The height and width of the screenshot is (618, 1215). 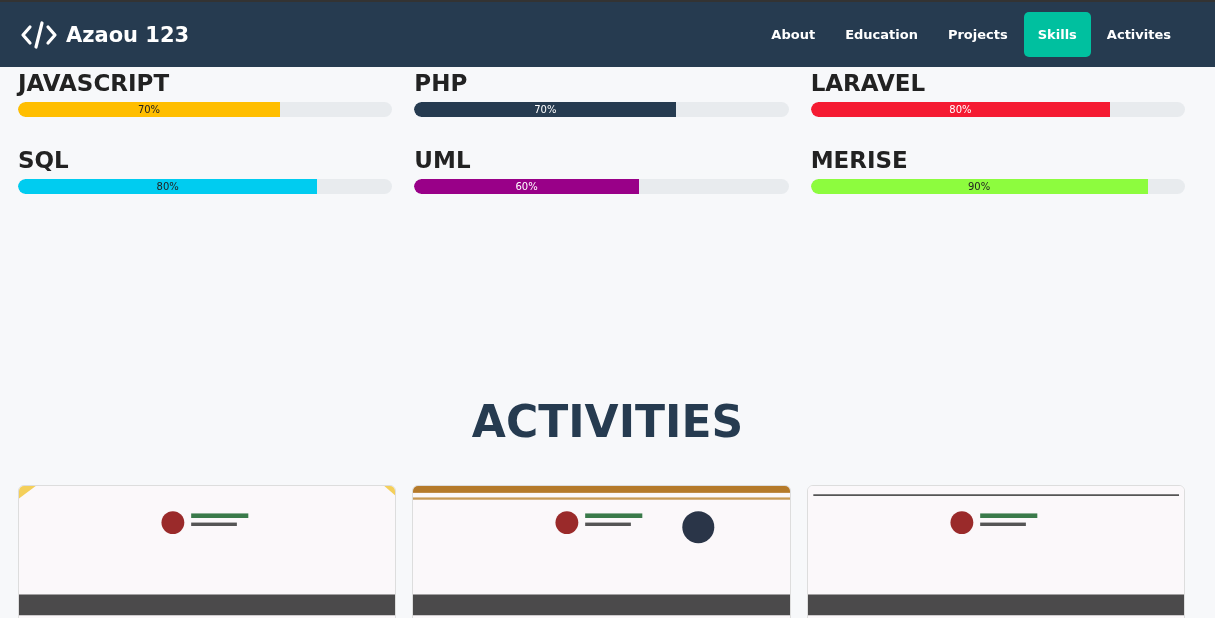 I want to click on nav-link: Activites, so click(x=1138, y=34).